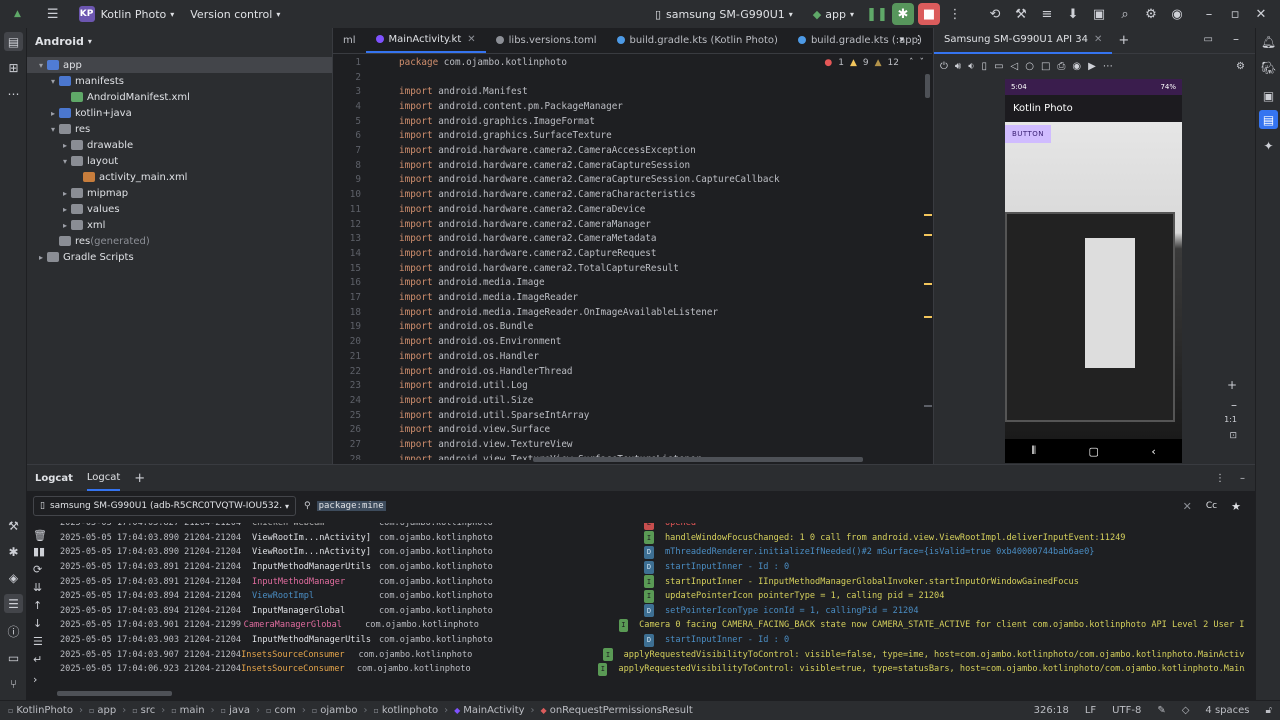 This screenshot has width=1280, height=720. What do you see at coordinates (1227, 710) in the screenshot?
I see `indent-setting: 4 spaces` at bounding box center [1227, 710].